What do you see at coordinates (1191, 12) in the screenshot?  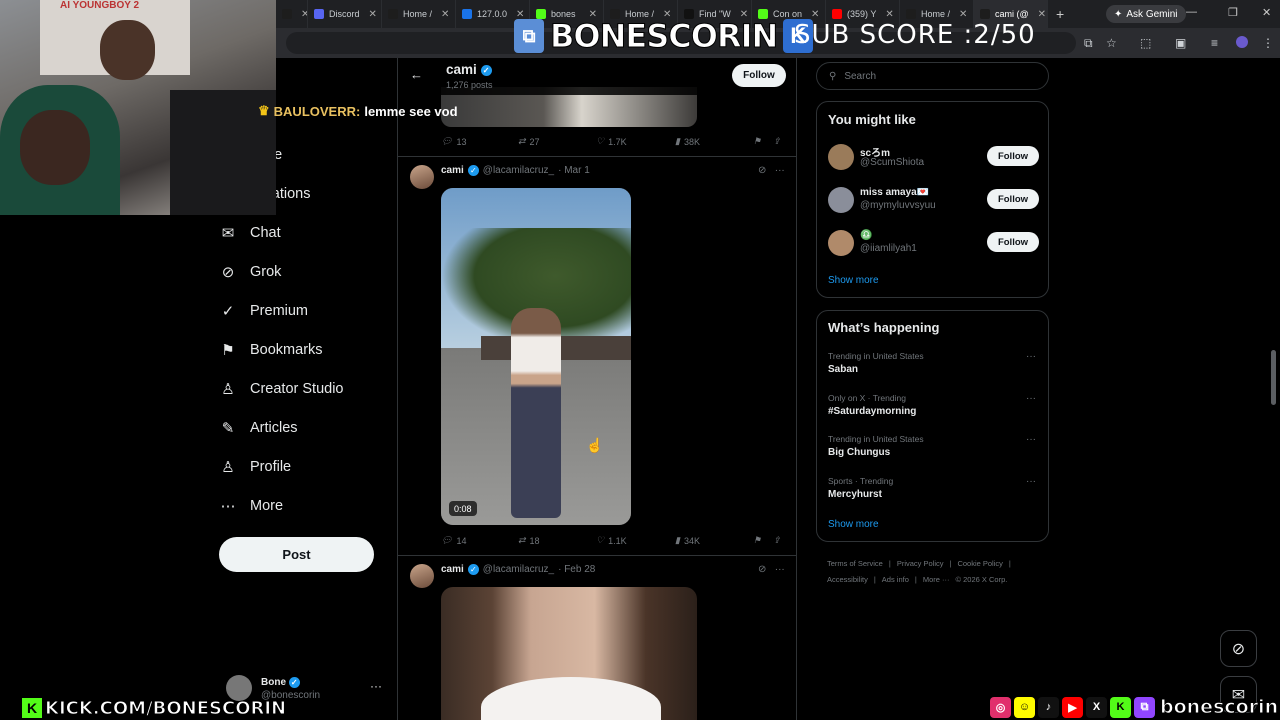 I see `minimize-icon: —` at bounding box center [1191, 12].